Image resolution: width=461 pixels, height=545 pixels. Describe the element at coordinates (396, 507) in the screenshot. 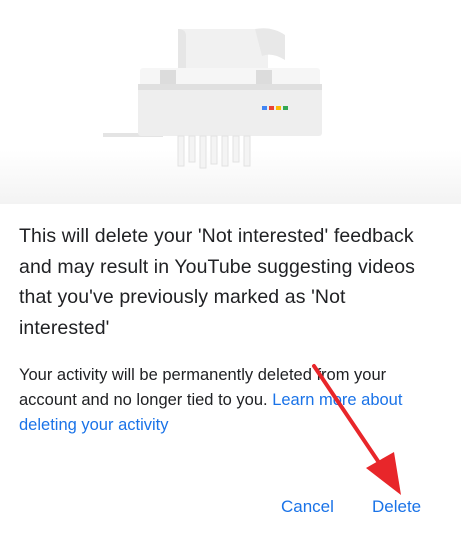

I see `delete-button: Delete` at that location.